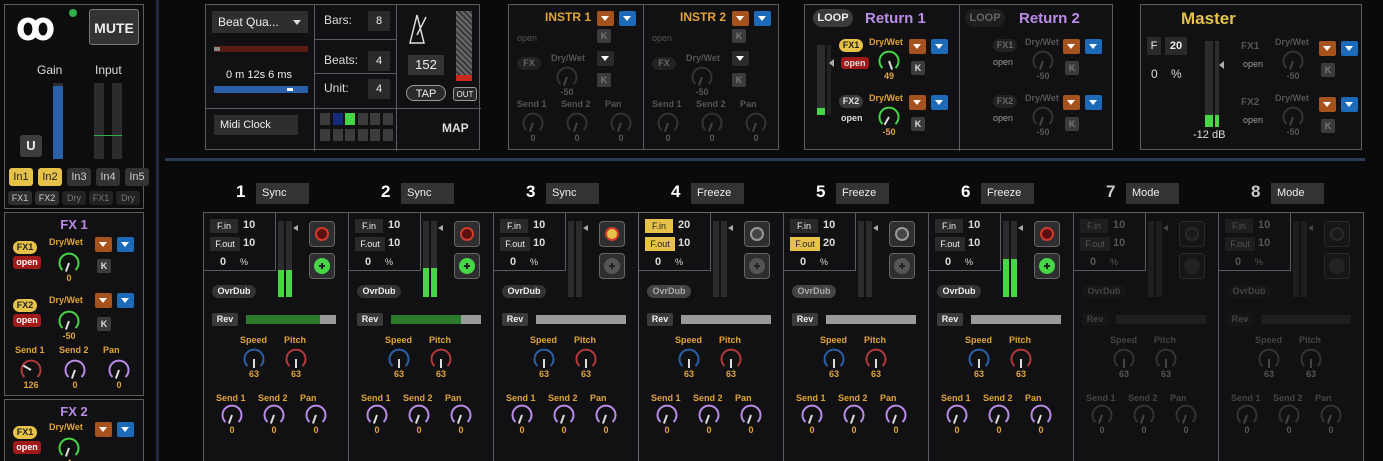 The width and height of the screenshot is (1383, 461). Describe the element at coordinates (128, 198) in the screenshot. I see `input-fx-route-5: Dry` at that location.